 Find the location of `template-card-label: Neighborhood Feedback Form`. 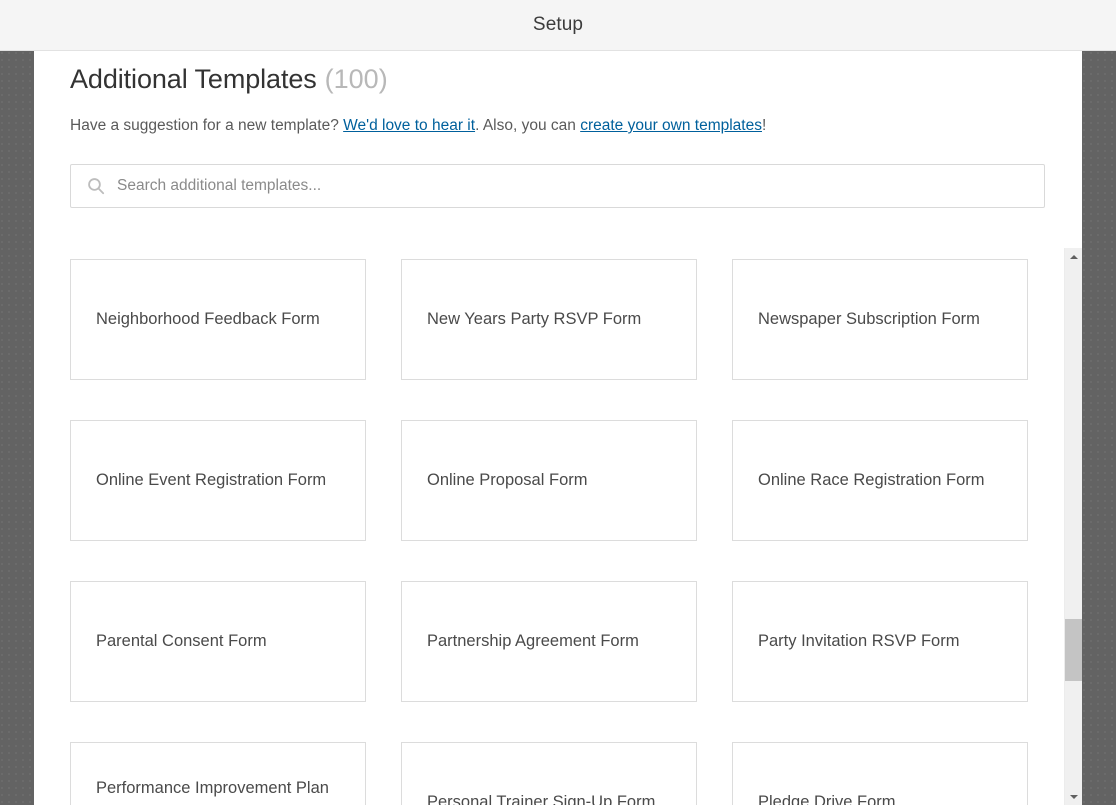

template-card-label: Neighborhood Feedback Form is located at coordinates (208, 319).